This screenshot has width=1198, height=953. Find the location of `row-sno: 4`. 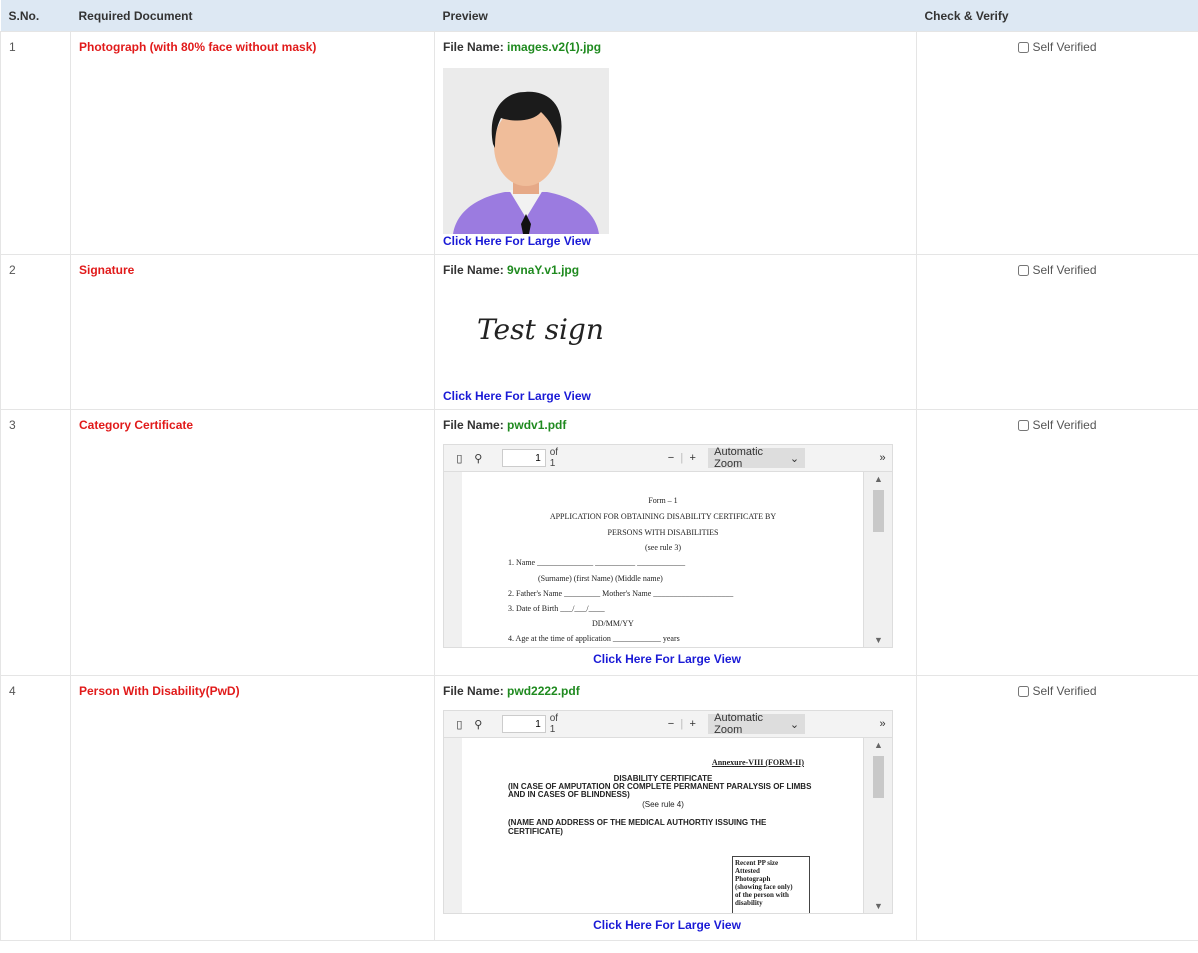

row-sno: 4 is located at coordinates (35, 808).